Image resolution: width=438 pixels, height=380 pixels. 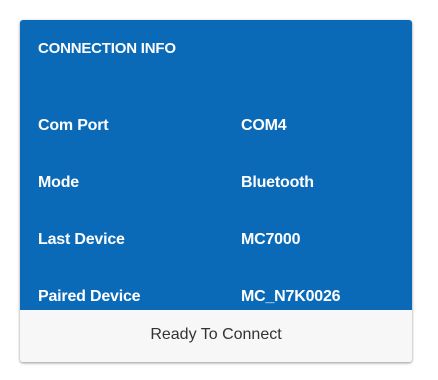 I want to click on info-row-paired-device: Paired Device MC_N7K0026, so click(x=216, y=299).